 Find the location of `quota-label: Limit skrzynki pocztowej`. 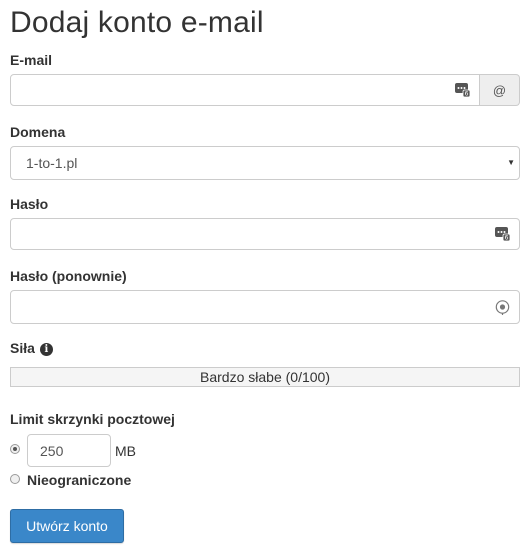

quota-label: Limit skrzynki pocztowej is located at coordinates (92, 419).